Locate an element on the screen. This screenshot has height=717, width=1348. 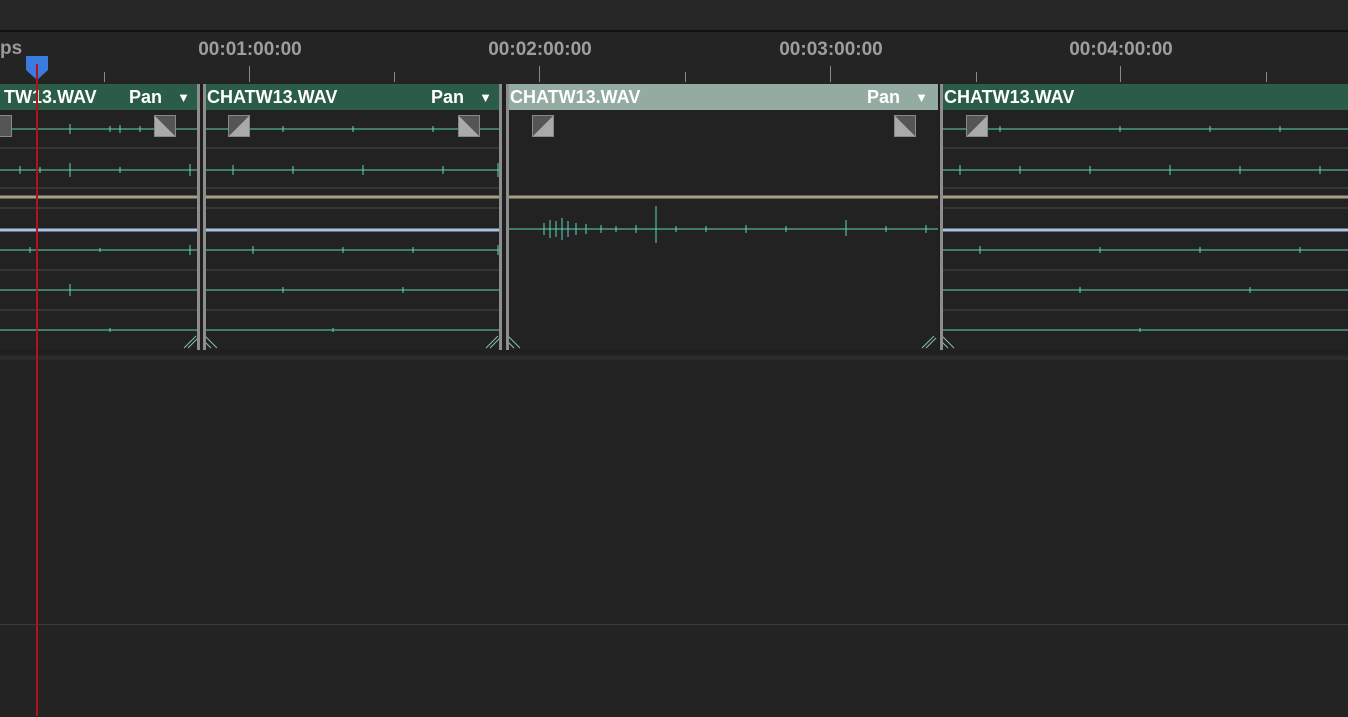
clip-name: TW13.WAV is located at coordinates (50, 97).